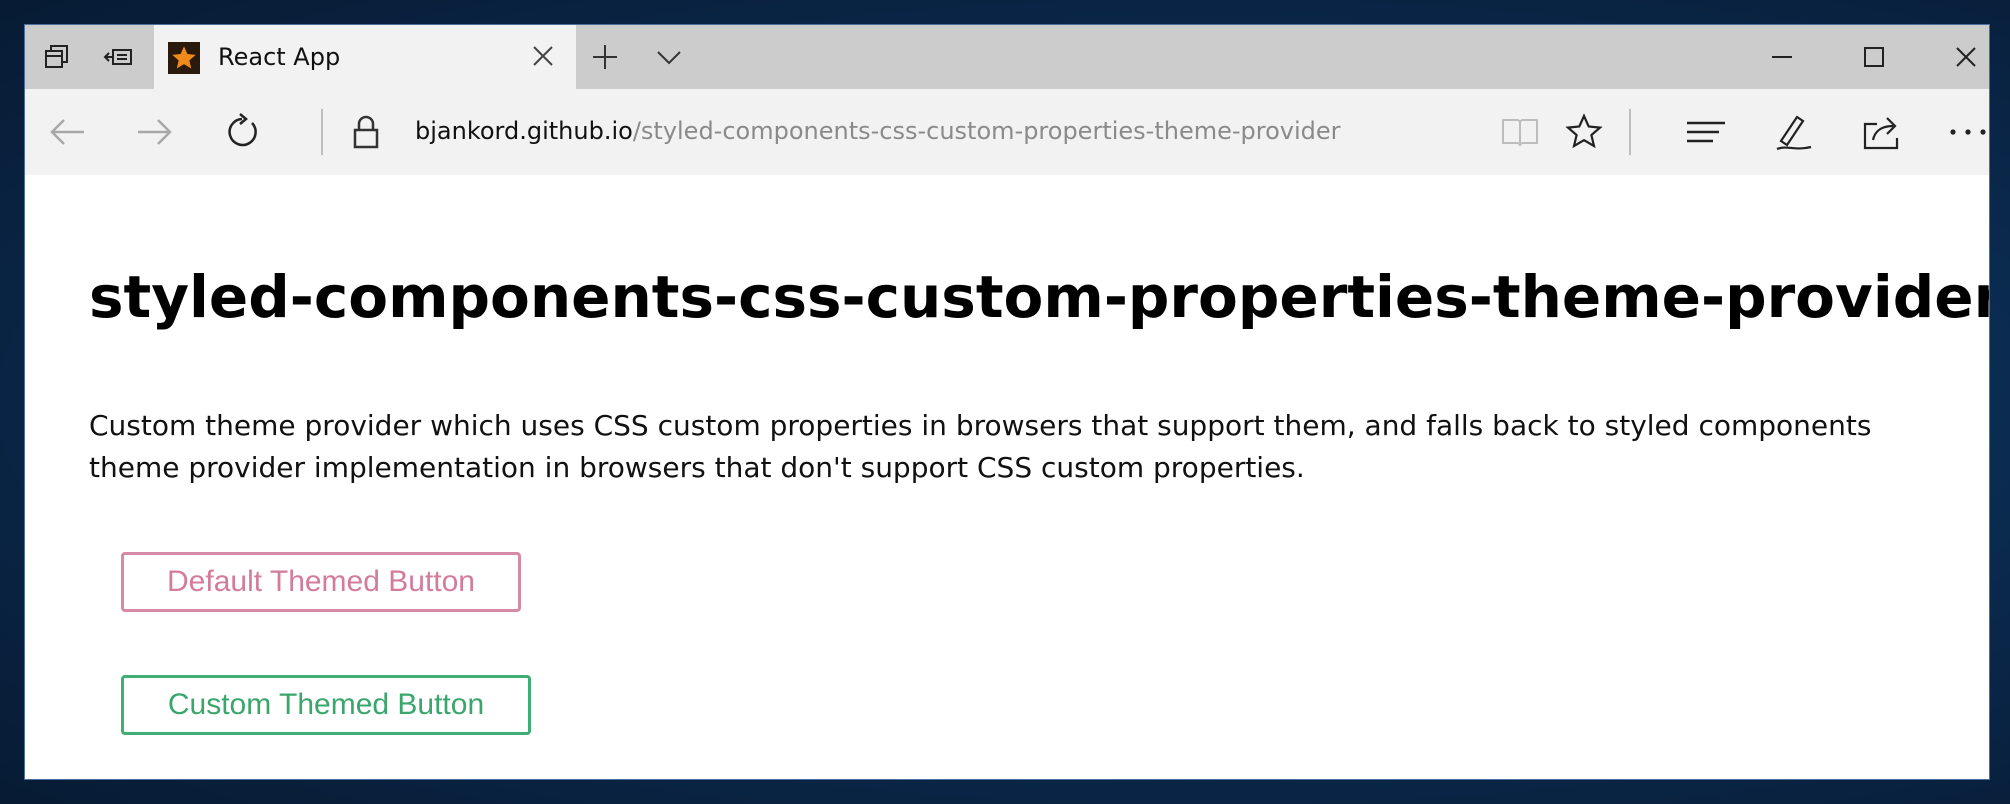 This screenshot has height=804, width=2010. What do you see at coordinates (184, 58) in the screenshot?
I see `star-favicon-icon` at bounding box center [184, 58].